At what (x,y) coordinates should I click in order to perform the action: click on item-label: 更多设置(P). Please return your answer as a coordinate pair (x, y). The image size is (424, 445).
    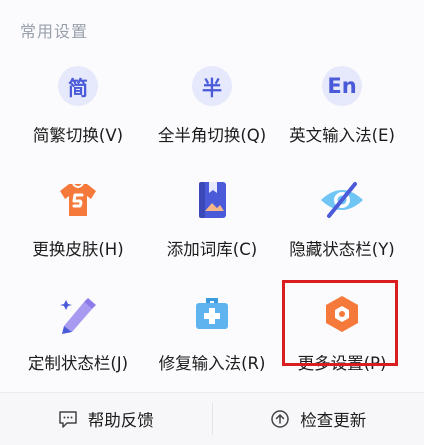
    Looking at the image, I should click on (342, 362).